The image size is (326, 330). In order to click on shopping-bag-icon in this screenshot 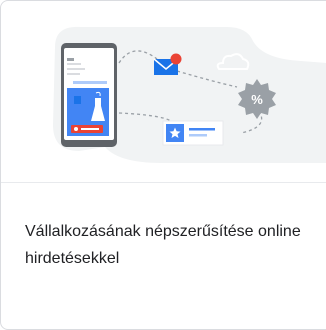, I will do `click(77, 100)`.